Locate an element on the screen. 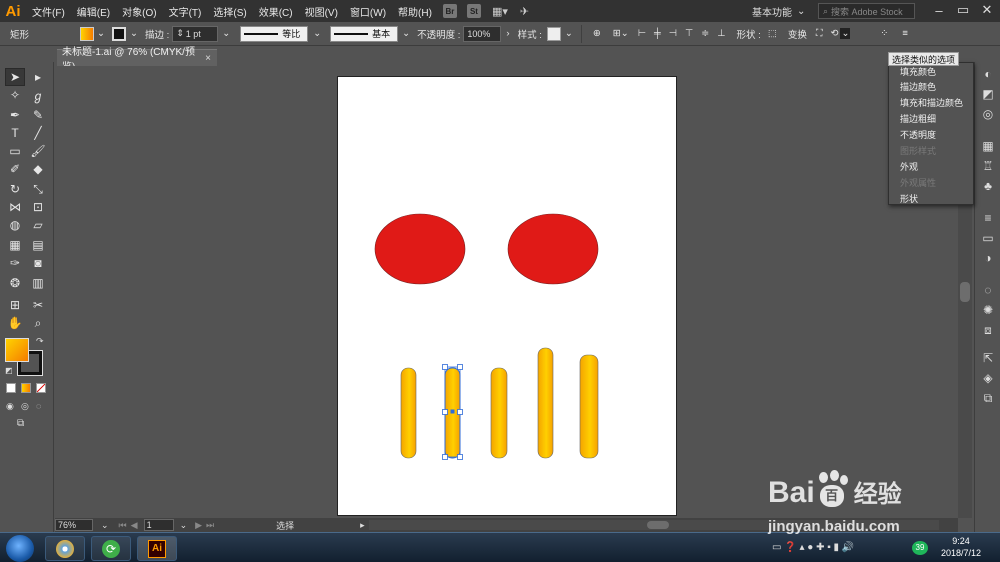 This screenshot has height=562, width=1000. gpu-performance-icon: ✈ is located at coordinates (524, 11).